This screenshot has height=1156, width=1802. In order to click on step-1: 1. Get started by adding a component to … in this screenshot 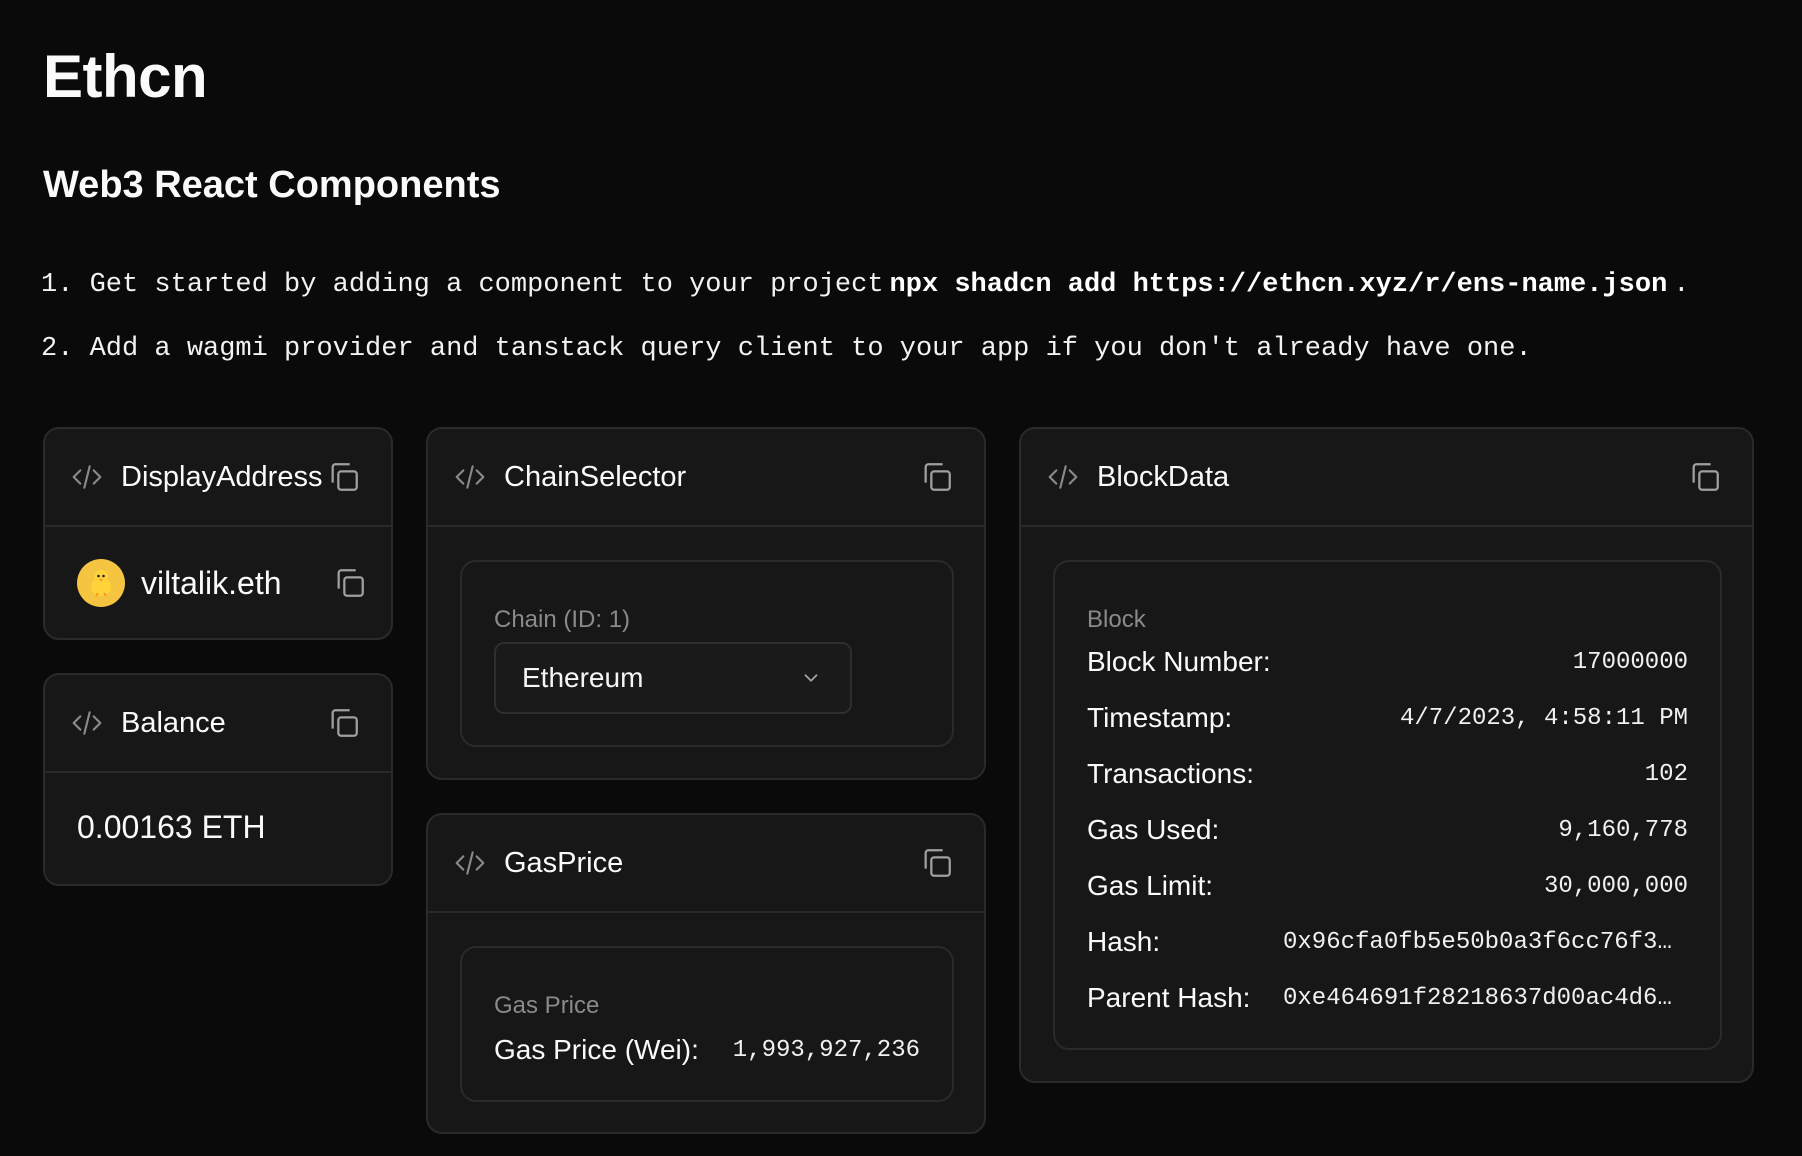, I will do `click(865, 302)`.